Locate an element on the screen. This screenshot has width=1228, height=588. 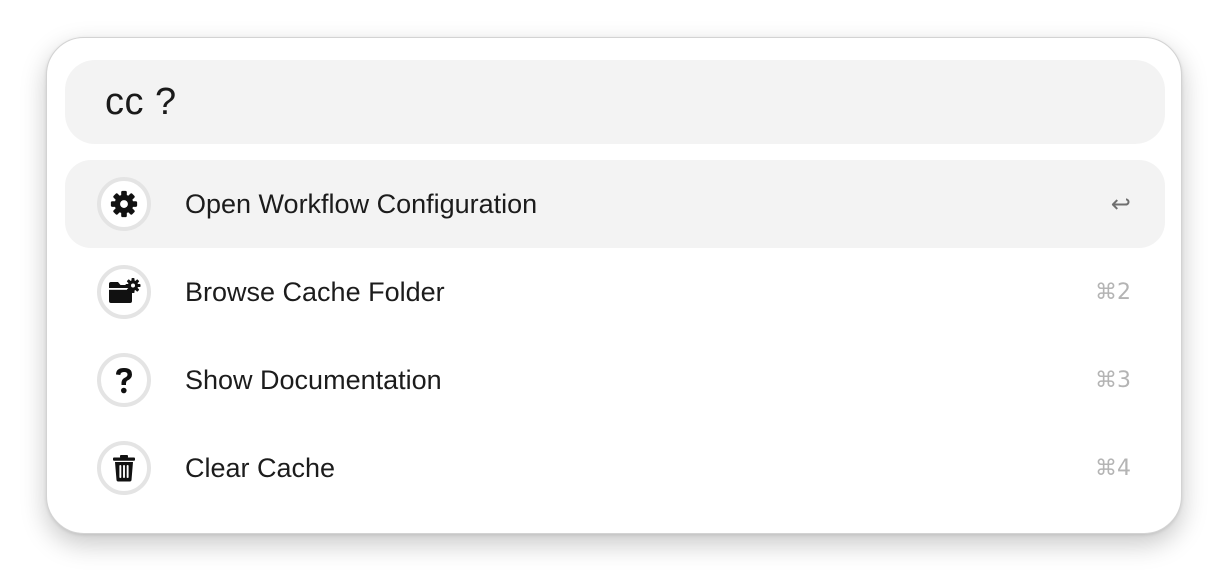
result-clear-cache: Clear Cache ⌘4 is located at coordinates (615, 468).